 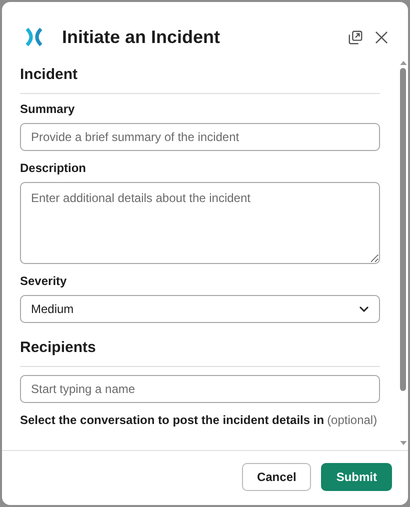 I want to click on cancel-button: Cancel, so click(x=277, y=477).